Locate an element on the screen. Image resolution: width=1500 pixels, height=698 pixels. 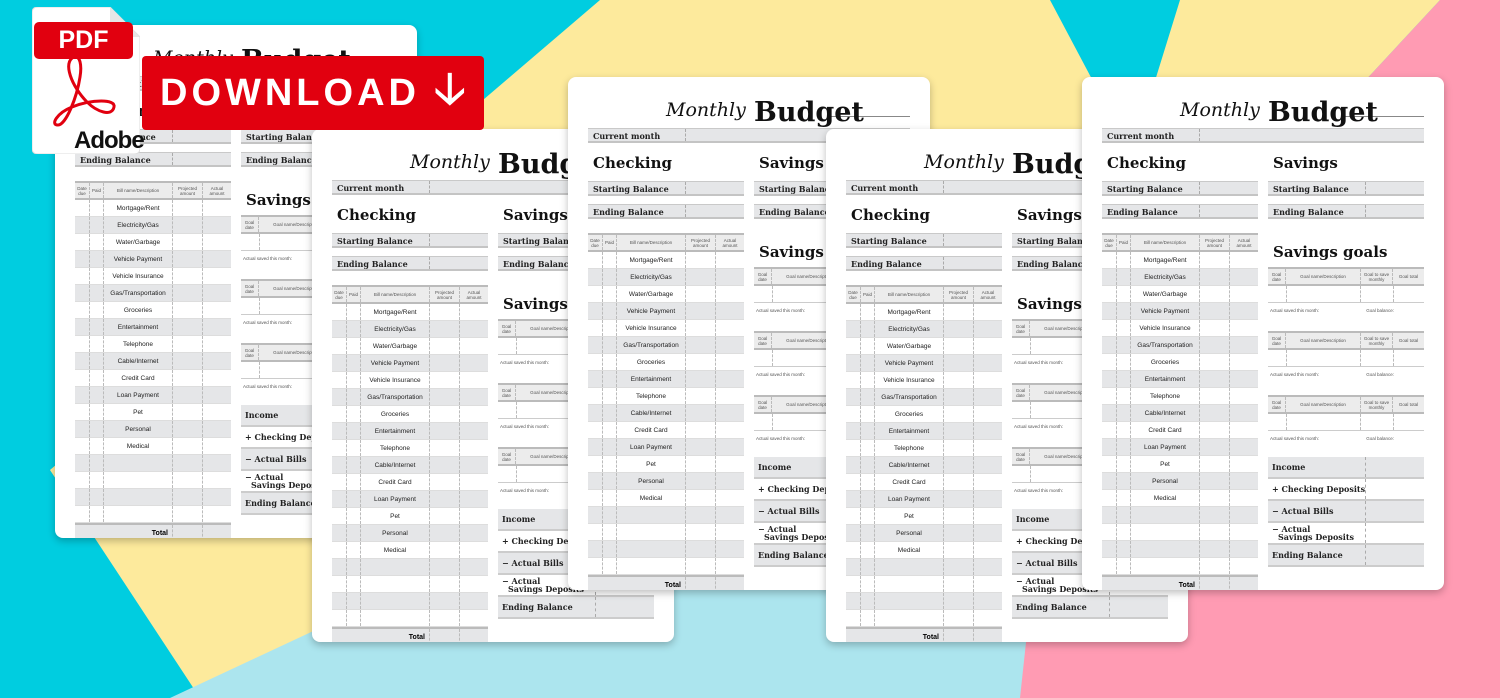
download-button: DOWNLOAD 🡣 is located at coordinates (313, 93).